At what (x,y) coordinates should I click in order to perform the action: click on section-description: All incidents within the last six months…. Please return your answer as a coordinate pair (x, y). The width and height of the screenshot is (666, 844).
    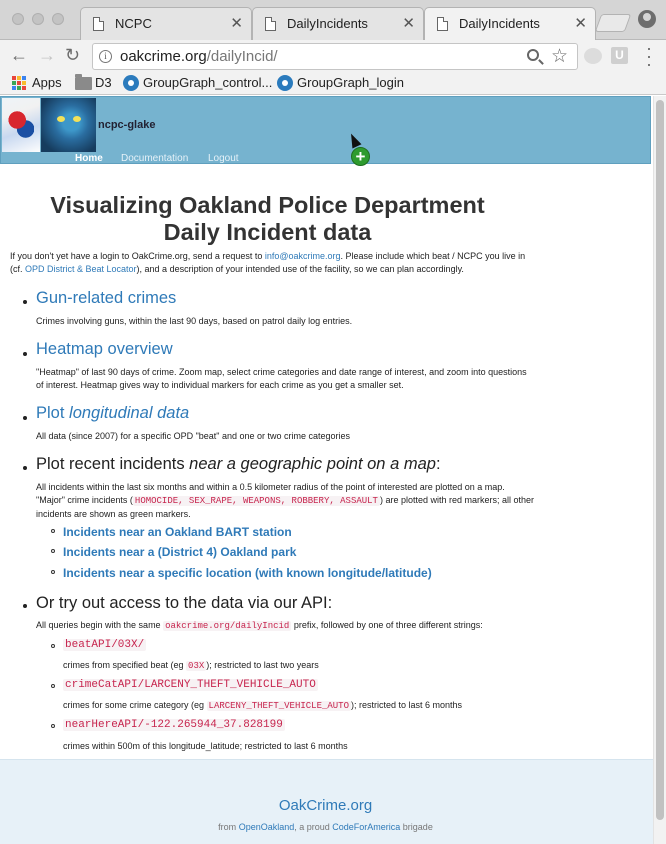
    Looking at the image, I should click on (285, 500).